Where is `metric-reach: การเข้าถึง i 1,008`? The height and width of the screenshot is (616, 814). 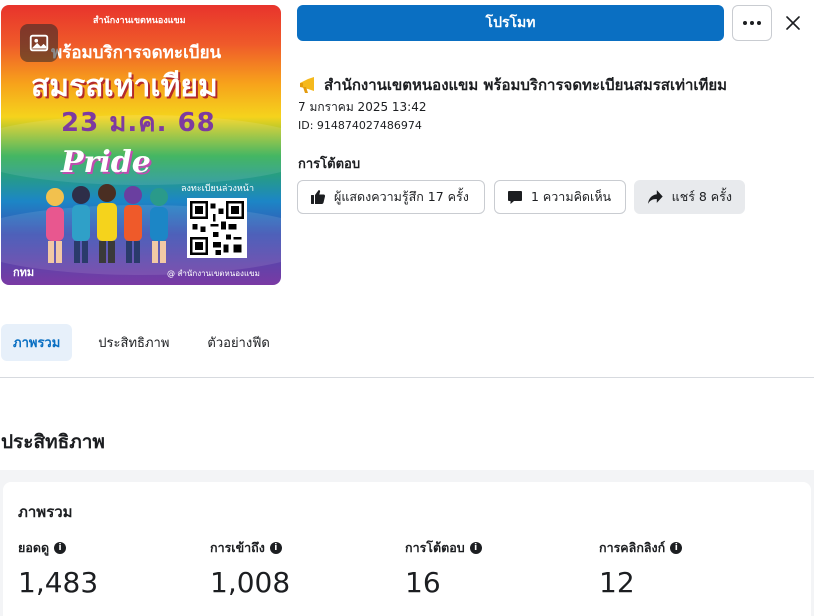 metric-reach: การเข้าถึง i 1,008 is located at coordinates (250, 568).